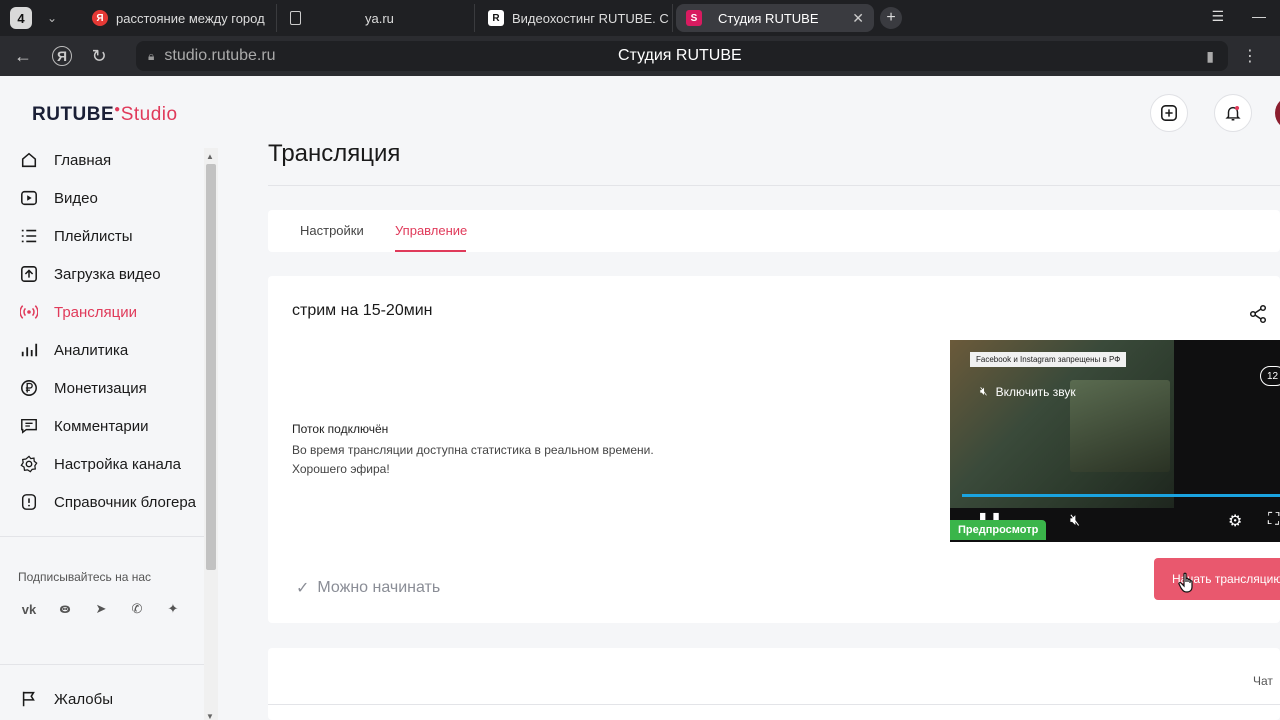  Describe the element at coordinates (774, 704) in the screenshot. I see `chat-divider` at that location.